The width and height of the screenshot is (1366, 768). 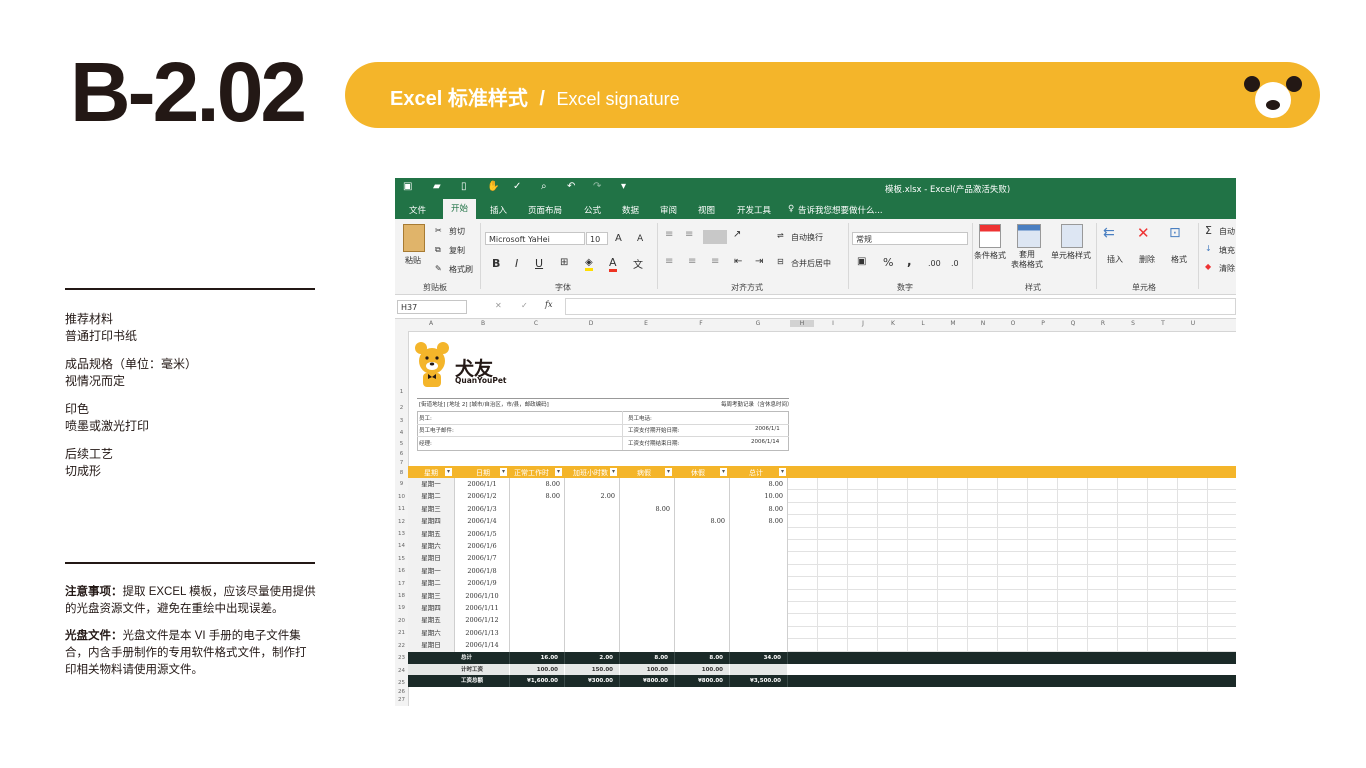 I want to click on spell-icon: ✓, so click(x=517, y=186).